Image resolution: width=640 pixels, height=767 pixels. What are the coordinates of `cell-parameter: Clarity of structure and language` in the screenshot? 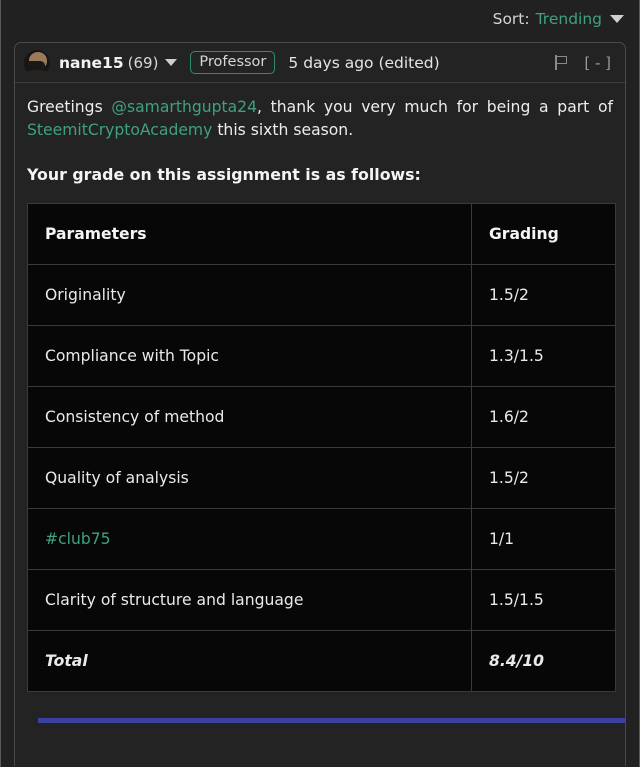 It's located at (249, 599).